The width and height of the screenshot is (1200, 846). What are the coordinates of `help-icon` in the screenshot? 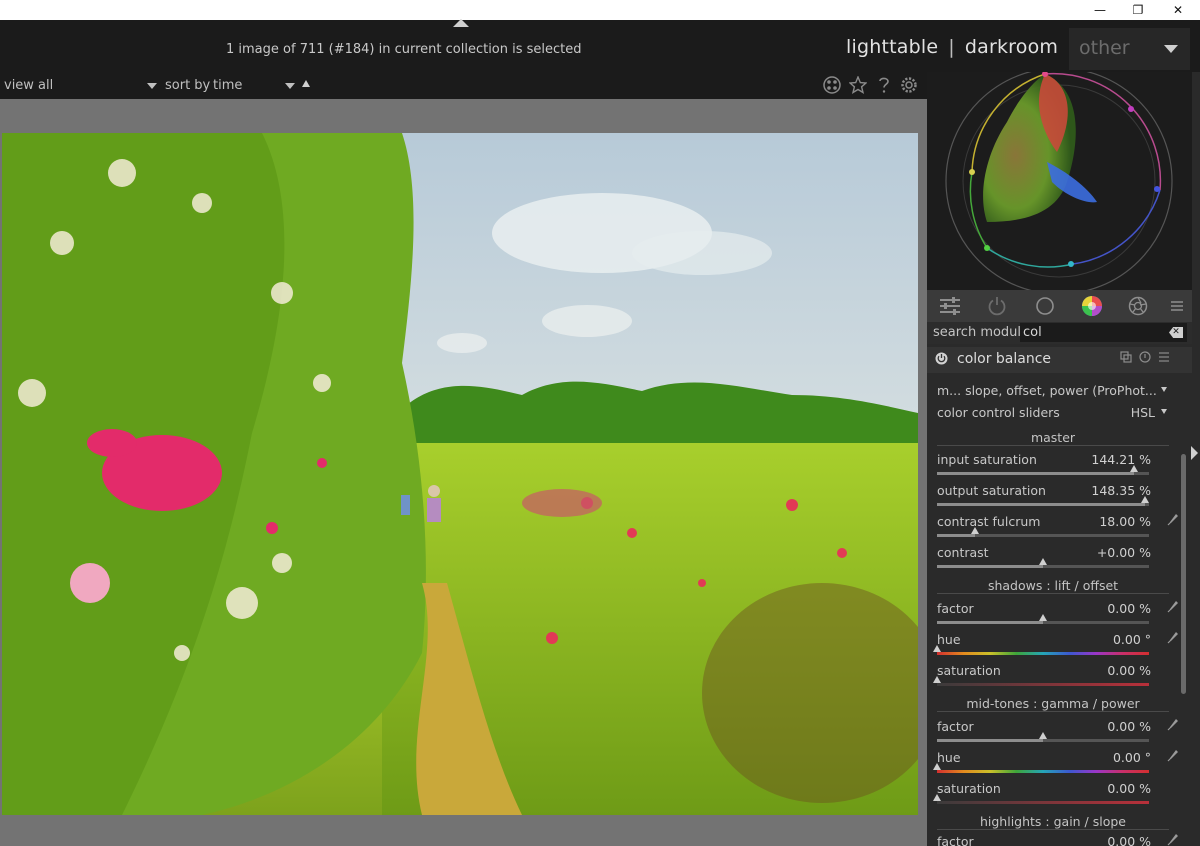 It's located at (884, 85).